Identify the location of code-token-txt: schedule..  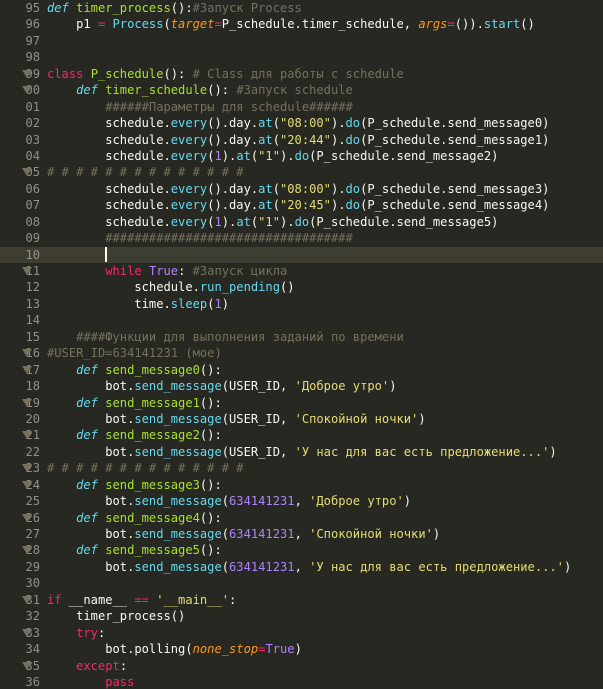
(109, 188).